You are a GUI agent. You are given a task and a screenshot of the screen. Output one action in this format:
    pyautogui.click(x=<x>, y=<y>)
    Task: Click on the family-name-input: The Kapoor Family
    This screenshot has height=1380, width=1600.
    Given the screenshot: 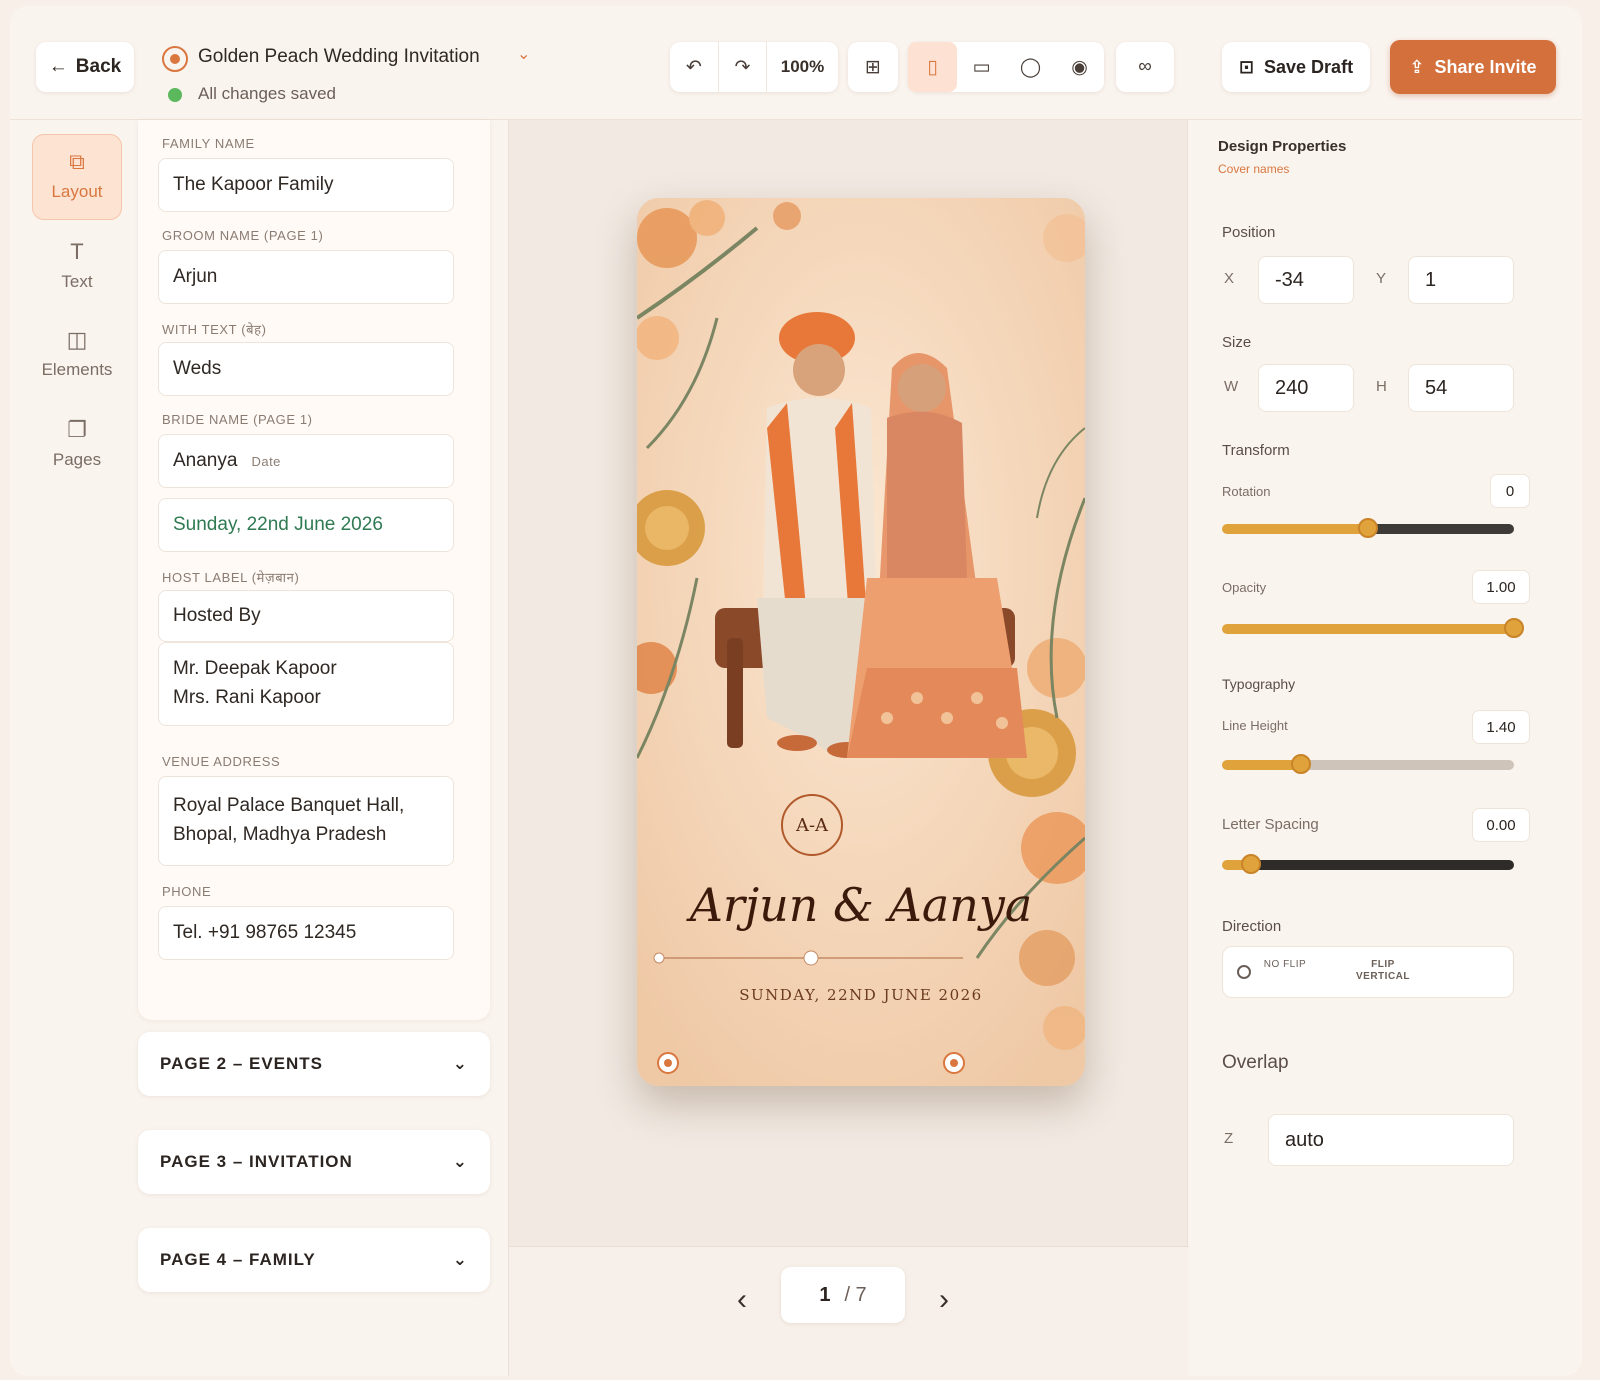 What is the action you would take?
    pyautogui.click(x=306, y=185)
    